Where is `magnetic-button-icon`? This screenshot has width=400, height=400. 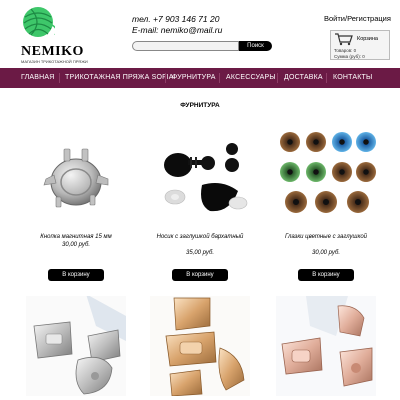
magnetic-button-icon is located at coordinates (76, 178).